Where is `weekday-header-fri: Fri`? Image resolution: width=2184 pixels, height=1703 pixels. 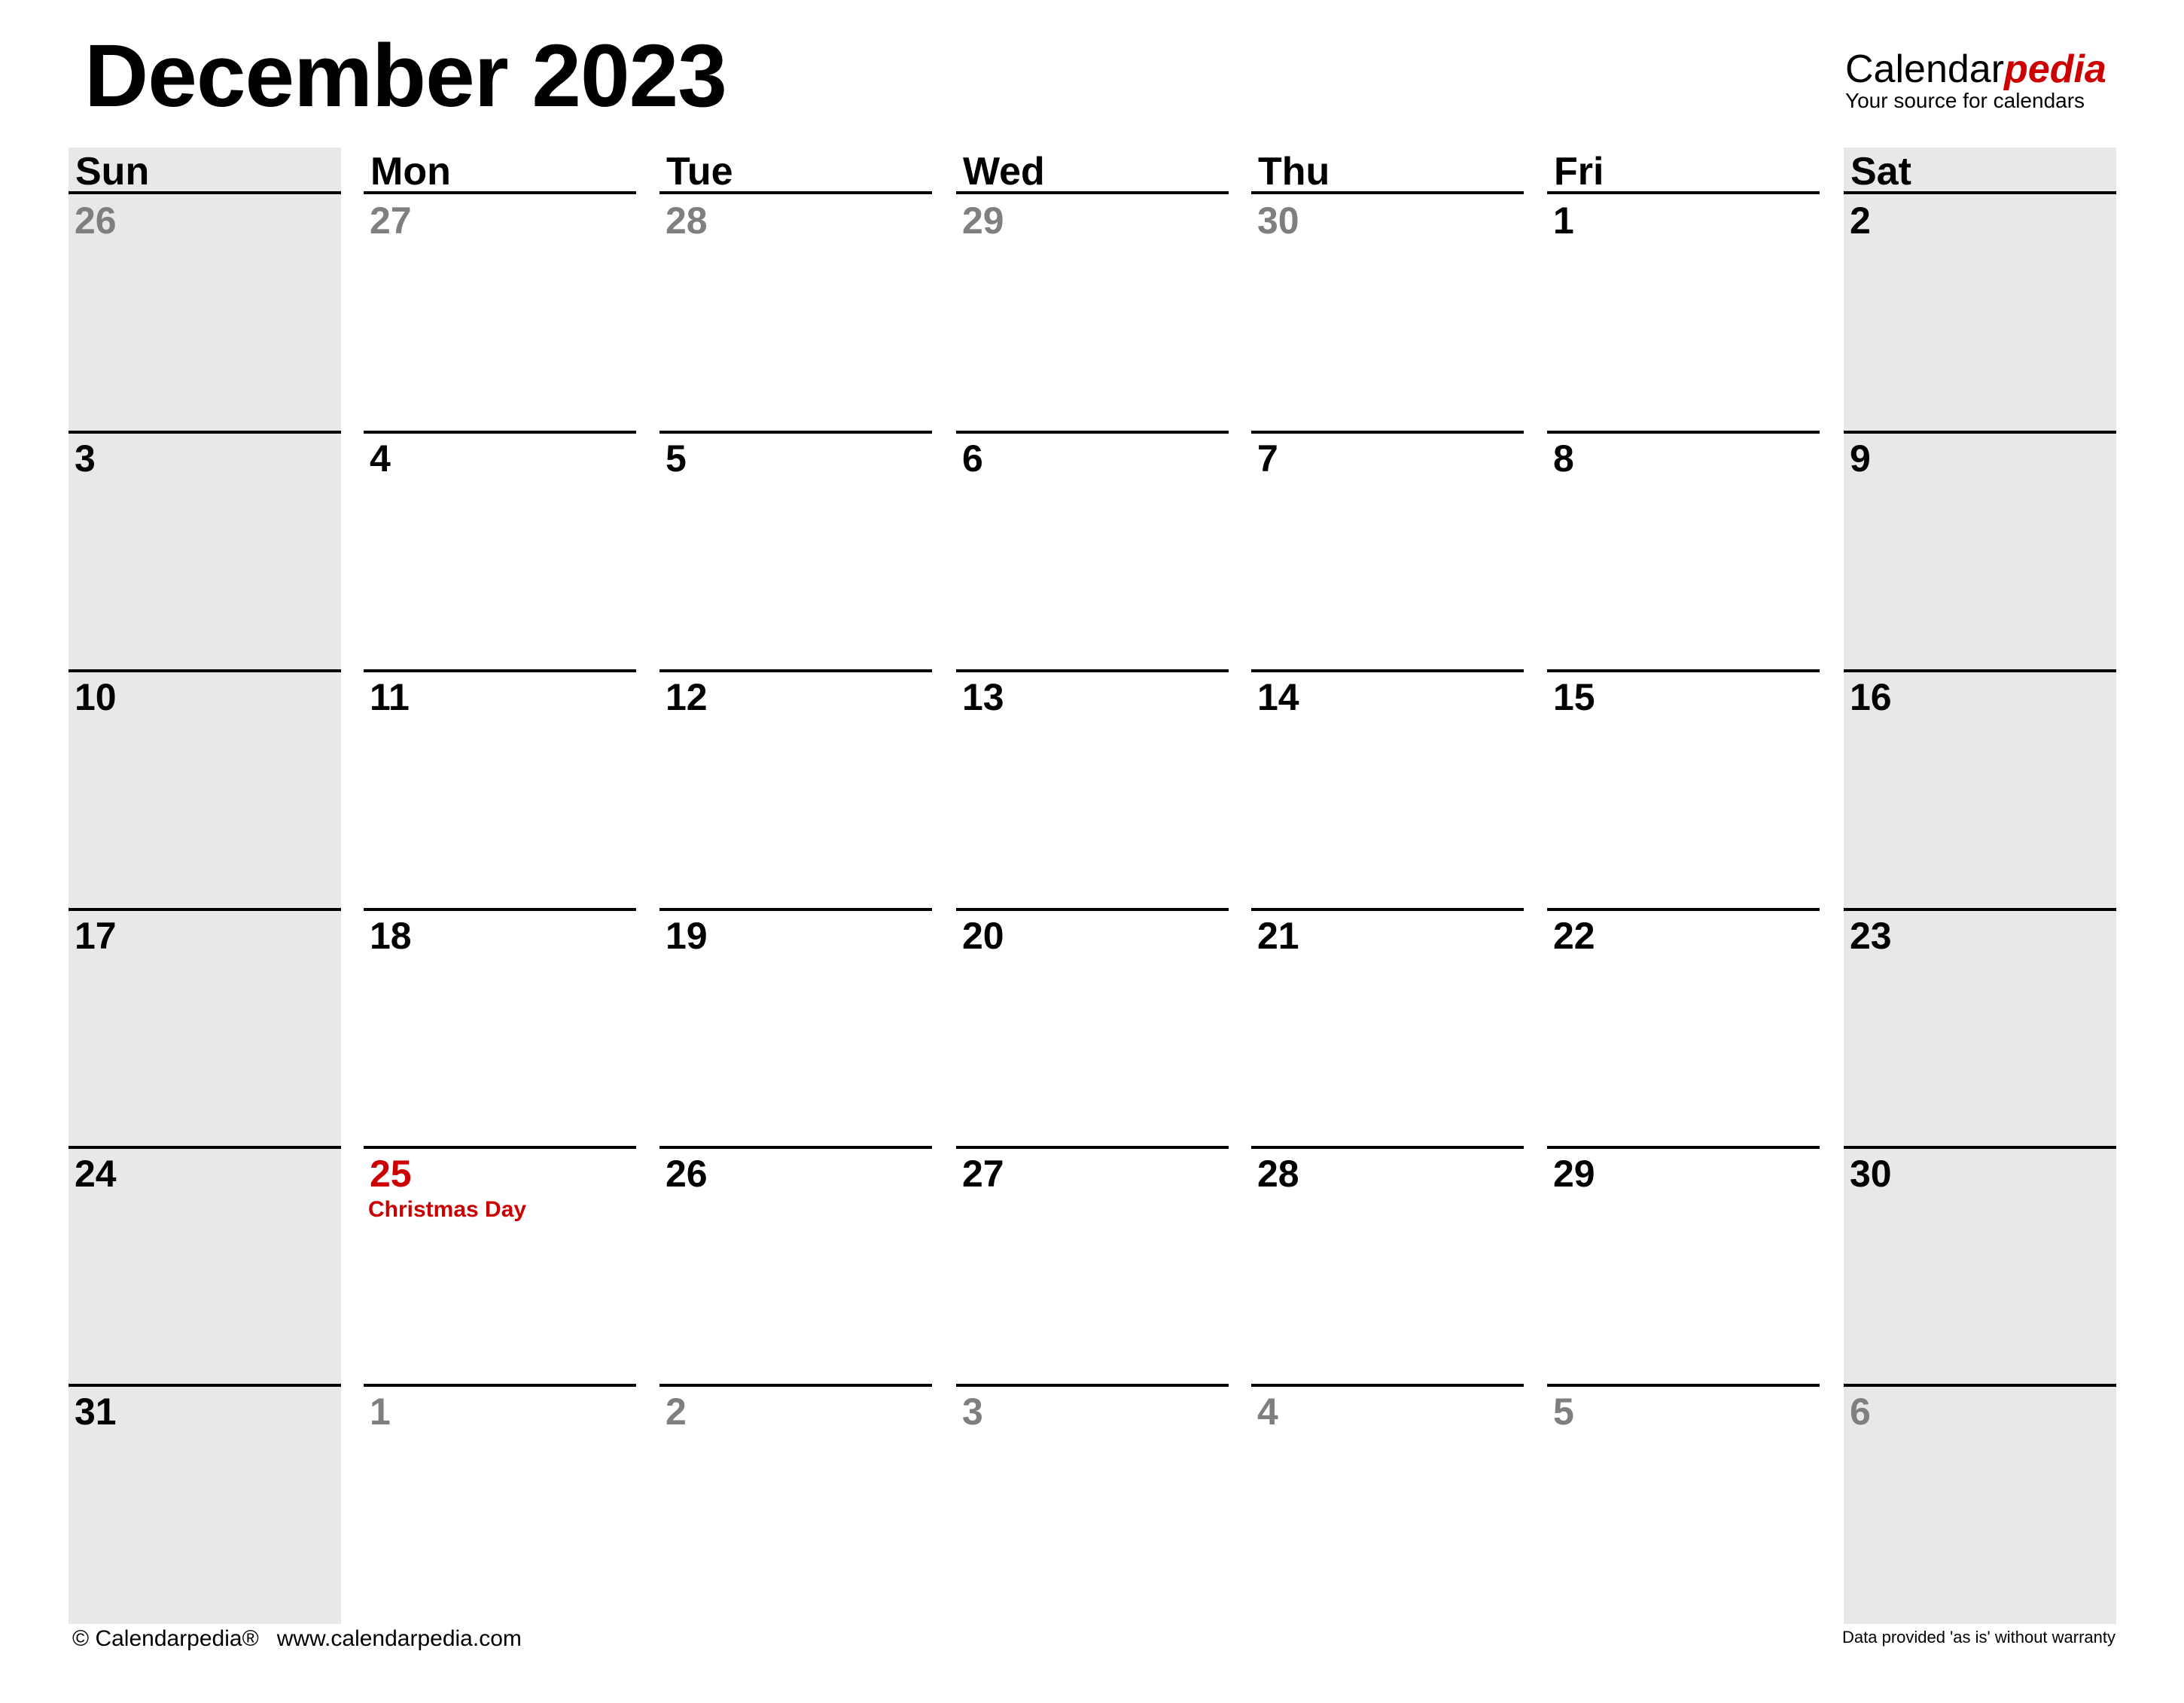 weekday-header-fri: Fri is located at coordinates (1683, 170).